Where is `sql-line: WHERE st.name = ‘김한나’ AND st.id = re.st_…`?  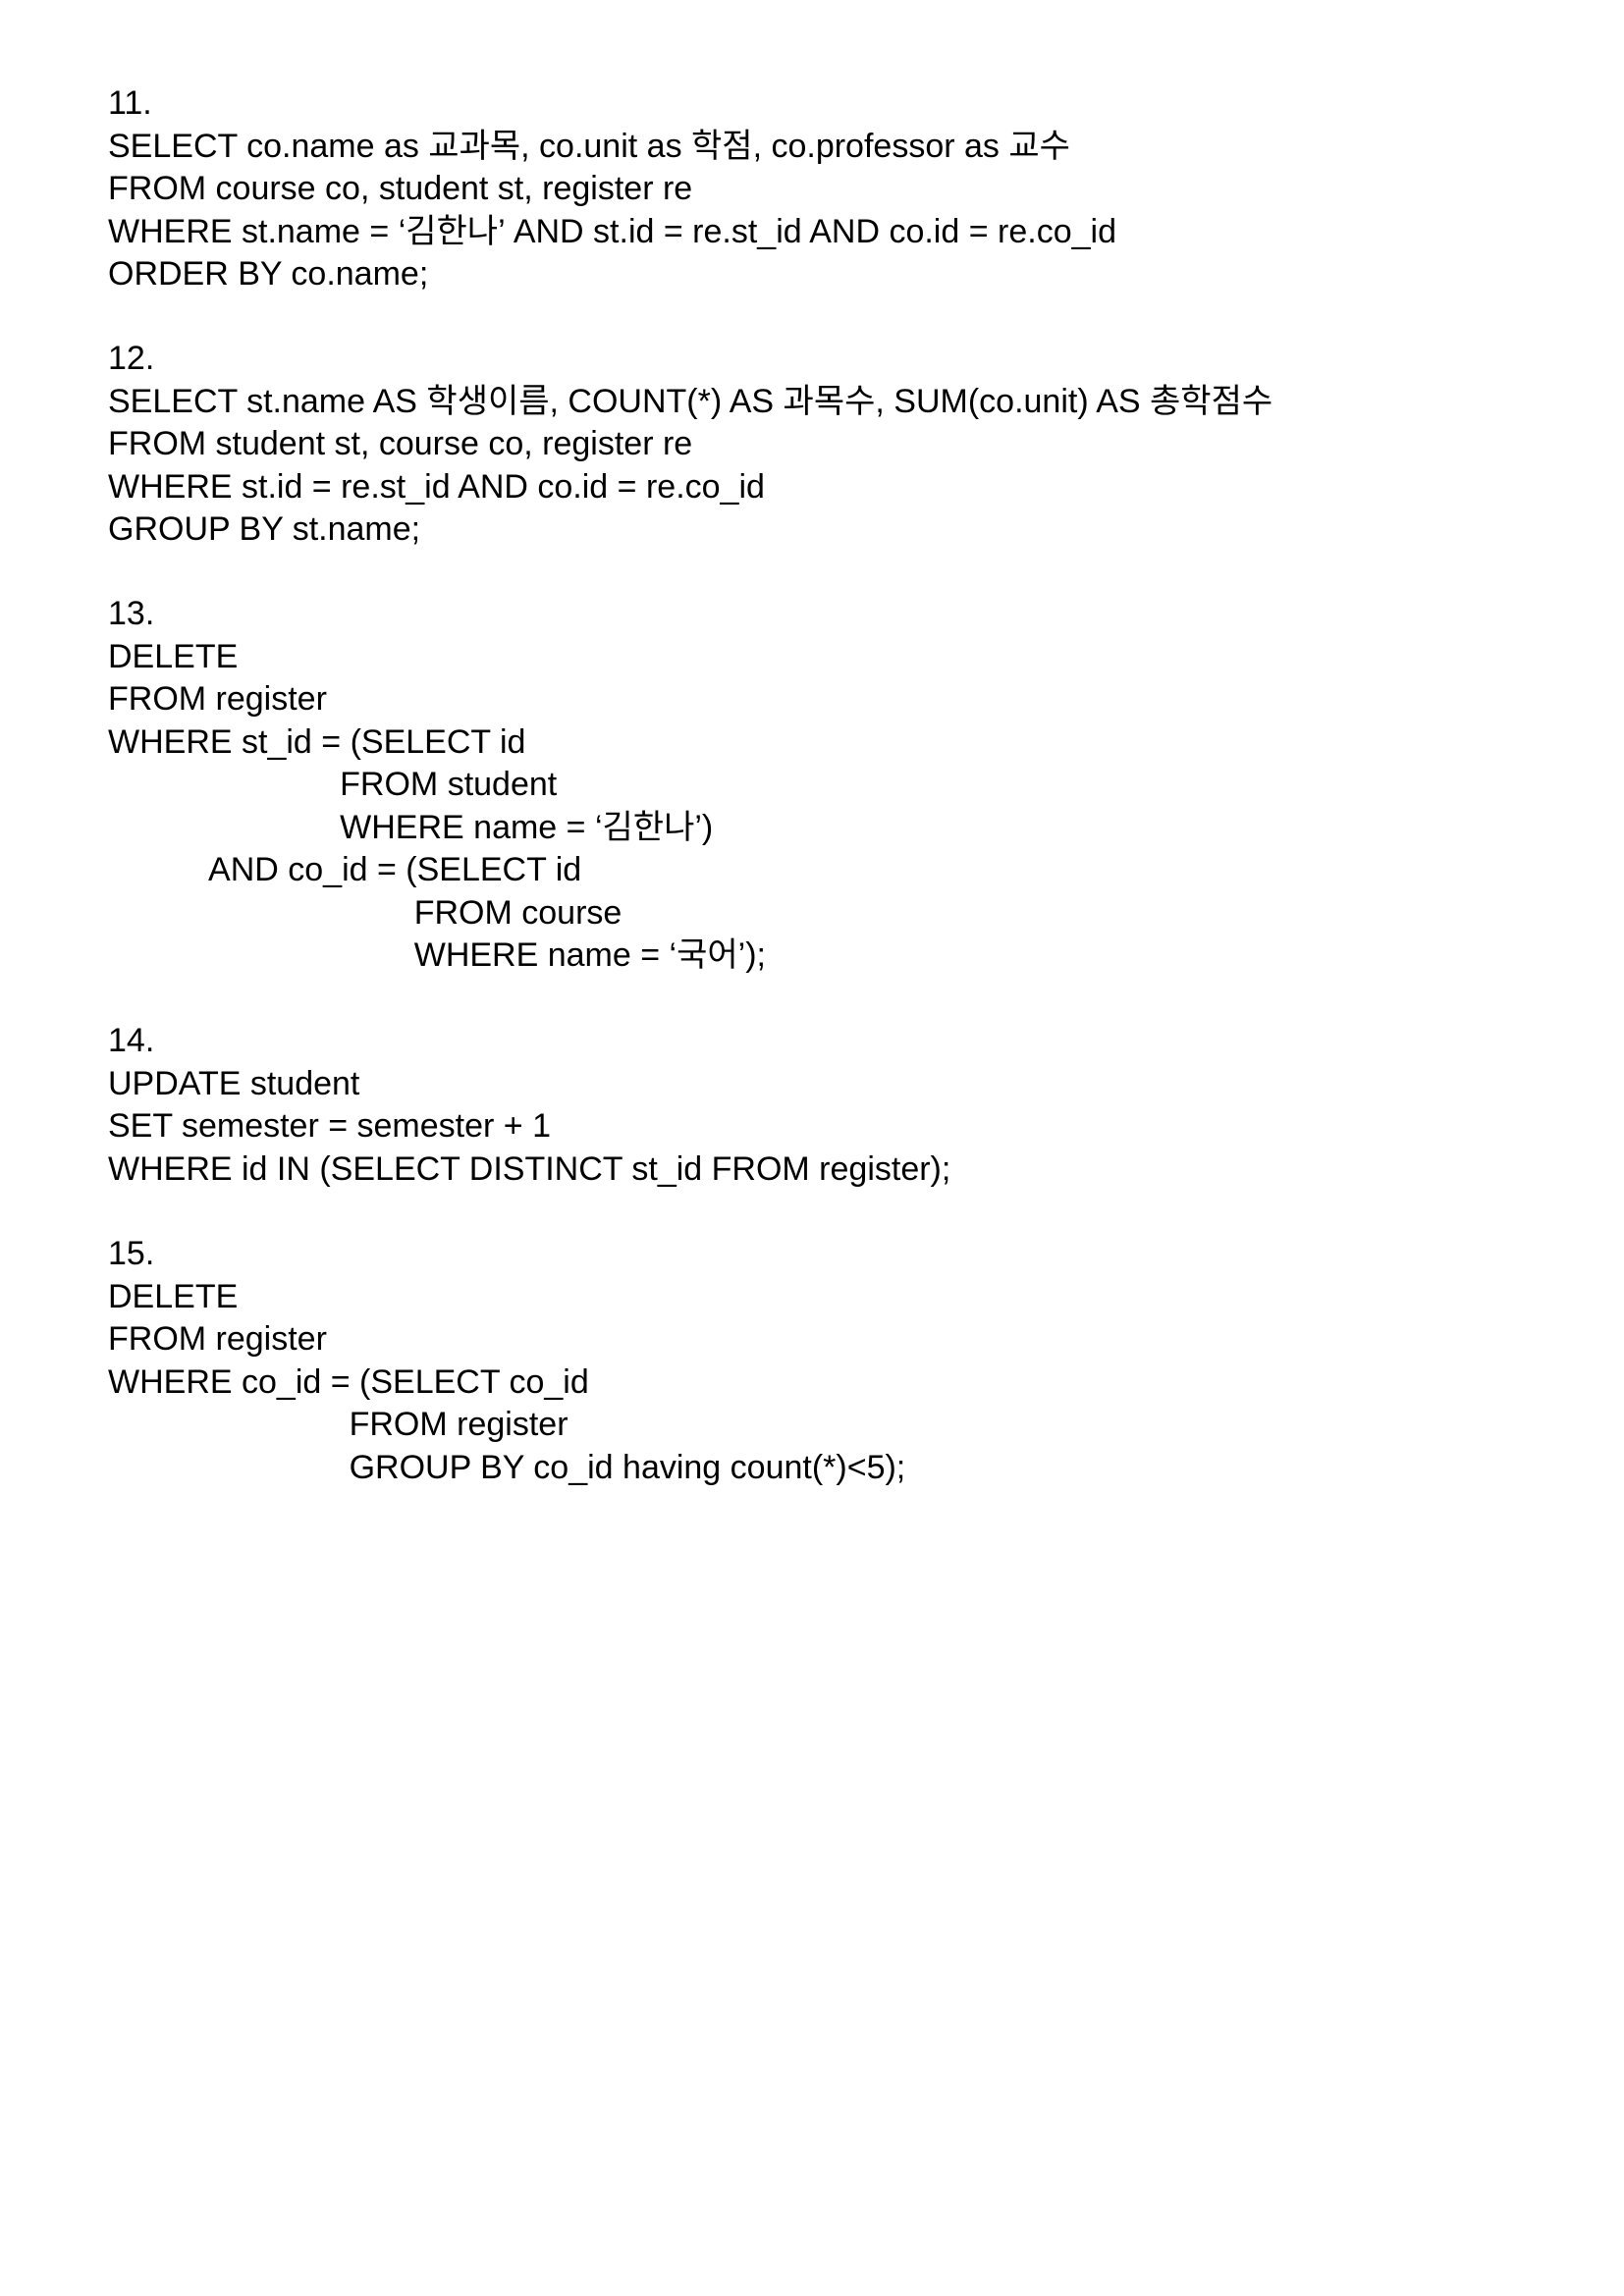 sql-line: WHERE st.name = ‘김한나’ AND st.id = re.st_… is located at coordinates (612, 231).